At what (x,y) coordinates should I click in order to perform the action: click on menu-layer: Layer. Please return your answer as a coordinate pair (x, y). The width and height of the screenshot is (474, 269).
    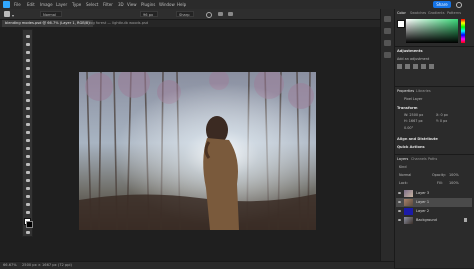
    Looking at the image, I should click on (61, 4).